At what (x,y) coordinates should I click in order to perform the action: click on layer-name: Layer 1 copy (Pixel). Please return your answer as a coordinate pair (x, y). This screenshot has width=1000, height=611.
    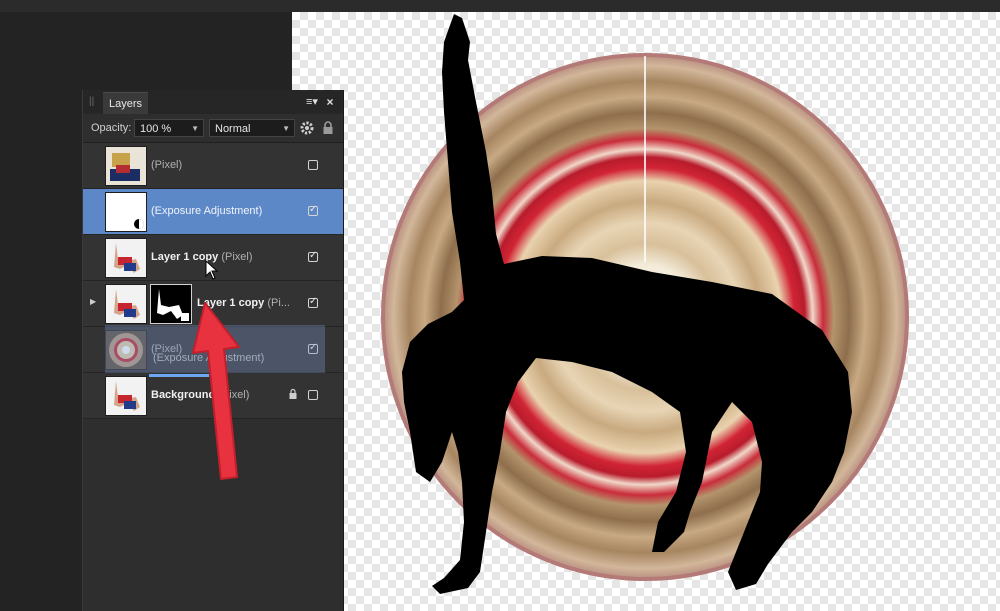
    Looking at the image, I should click on (202, 257).